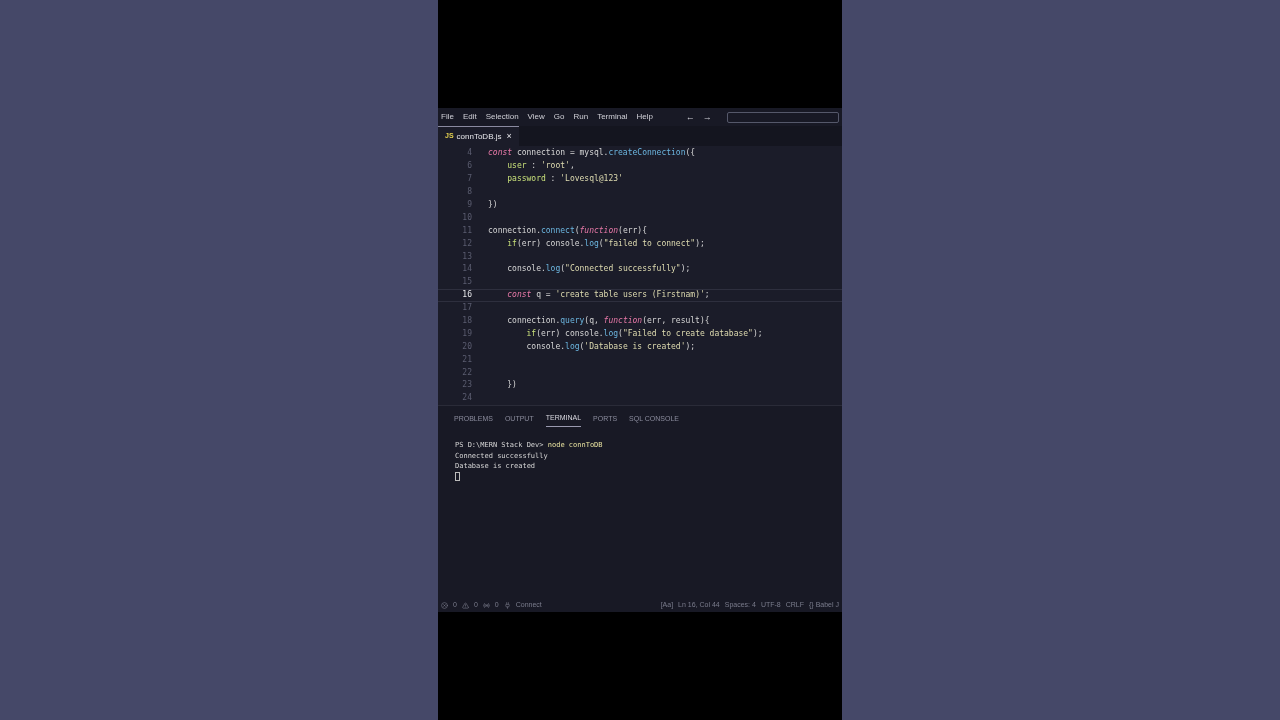 Image resolution: width=1280 pixels, height=720 pixels. What do you see at coordinates (644, 333) in the screenshot?
I see `code-line: if(err) console.log("Failed to create database");` at bounding box center [644, 333].